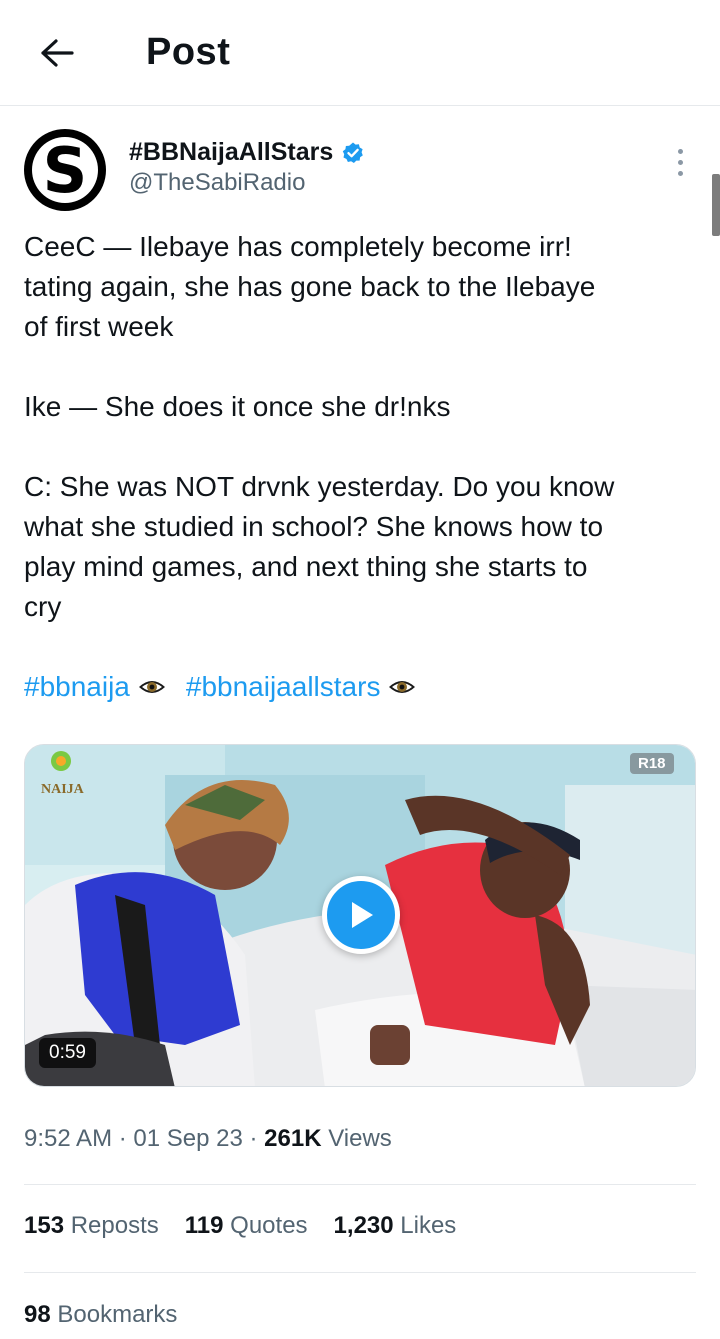  Describe the element at coordinates (716, 205) in the screenshot. I see `scrollbar-thumb` at that location.